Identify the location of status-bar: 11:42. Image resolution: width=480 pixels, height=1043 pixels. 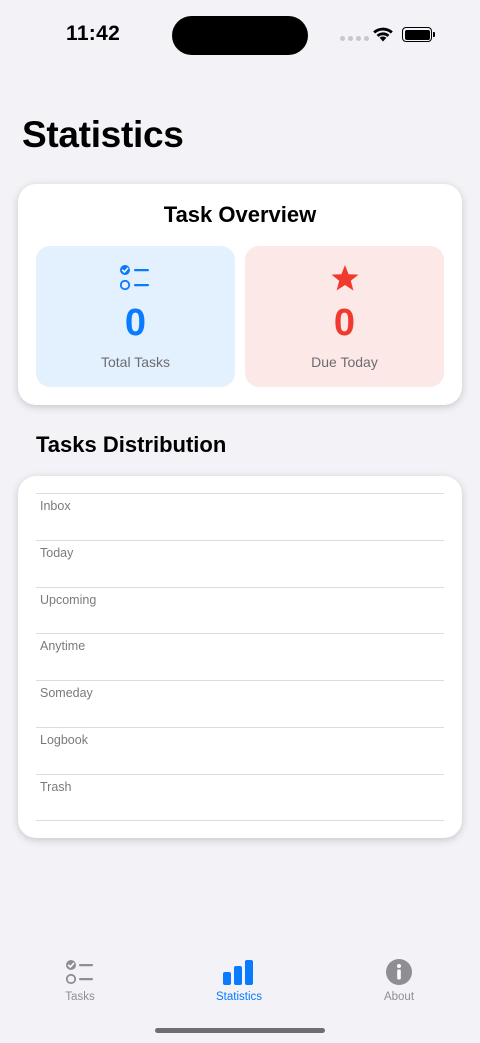
(240, 35).